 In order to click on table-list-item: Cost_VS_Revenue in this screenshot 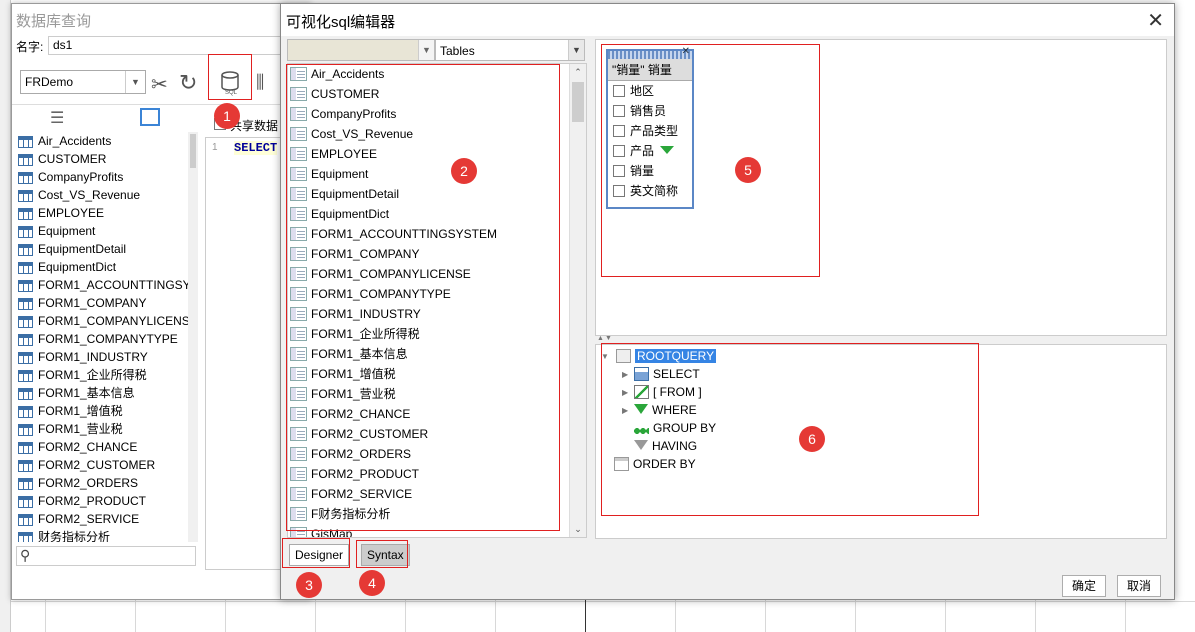, I will do `click(103, 195)`.